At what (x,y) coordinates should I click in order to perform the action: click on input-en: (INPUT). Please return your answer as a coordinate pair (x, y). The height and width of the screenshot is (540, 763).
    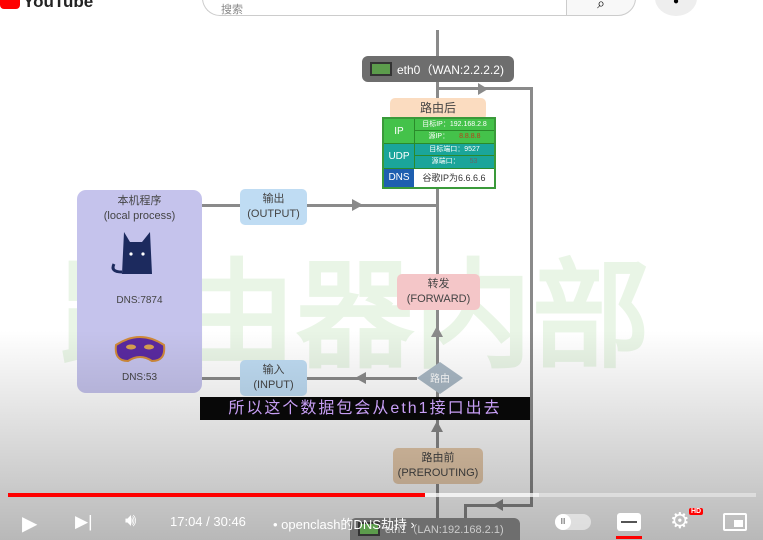
    Looking at the image, I should click on (273, 385).